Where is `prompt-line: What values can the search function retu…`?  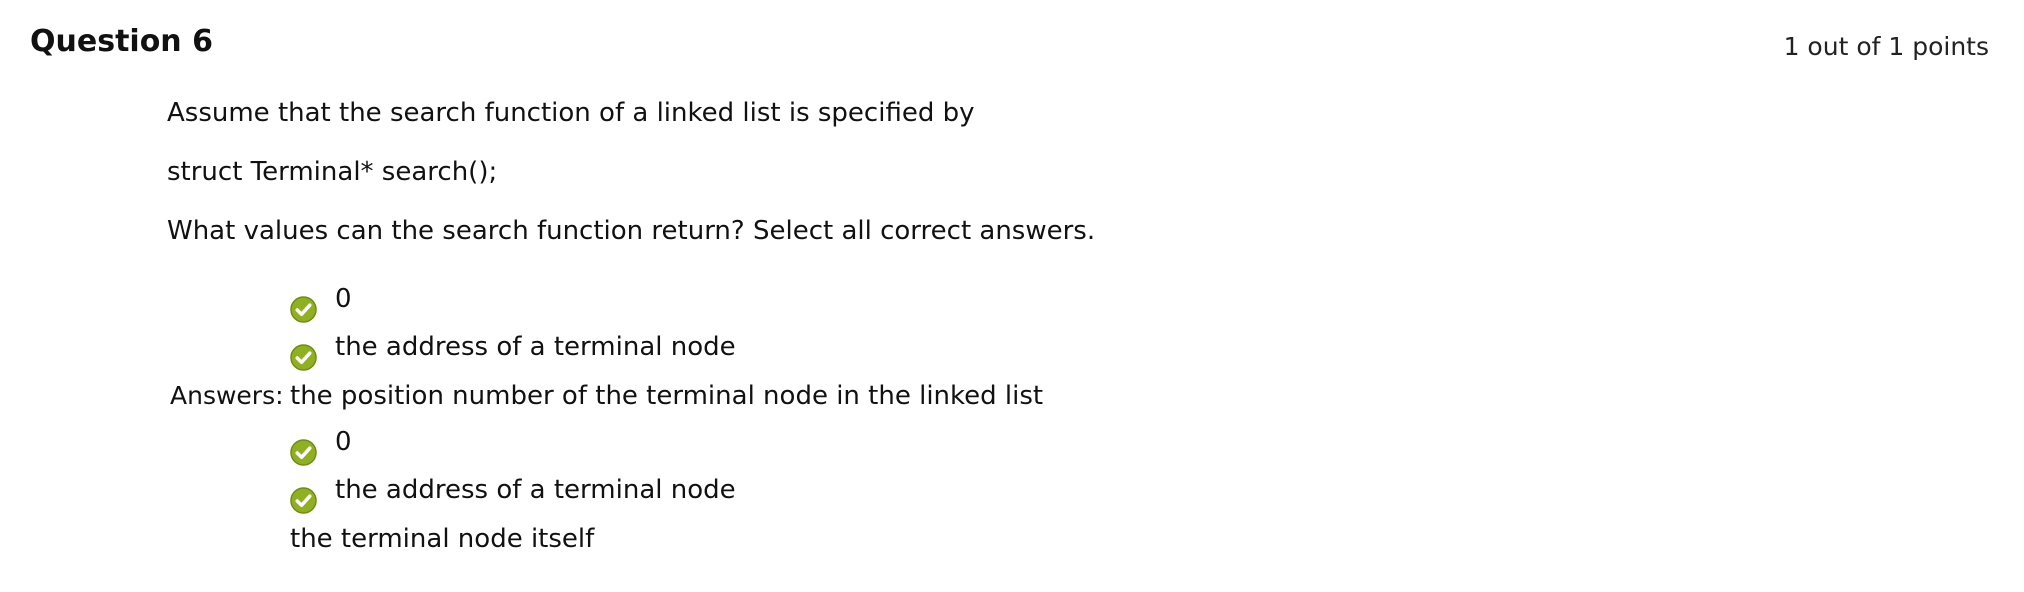
prompt-line: What values can the search function retu… is located at coordinates (631, 231).